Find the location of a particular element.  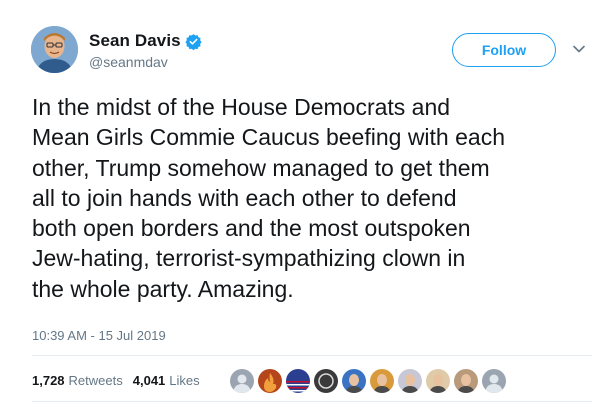

follow-button: Follow is located at coordinates (504, 50).